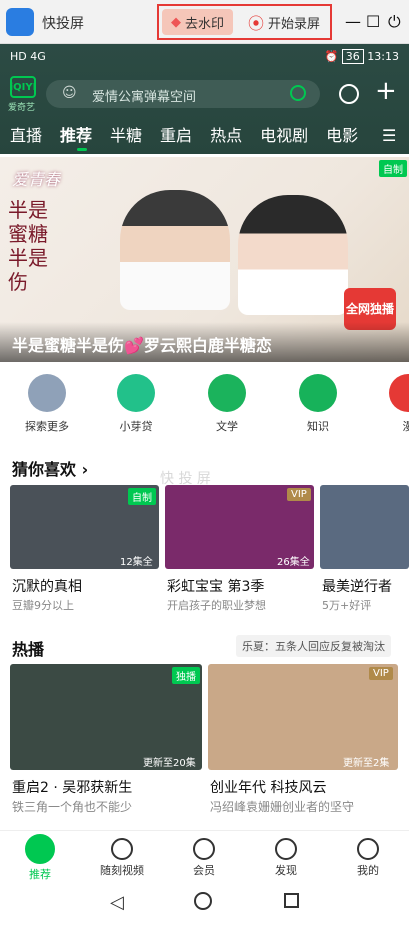 The width and height of the screenshot is (409, 928). Describe the element at coordinates (82, 149) in the screenshot. I see `active-tab-indicator` at that location.